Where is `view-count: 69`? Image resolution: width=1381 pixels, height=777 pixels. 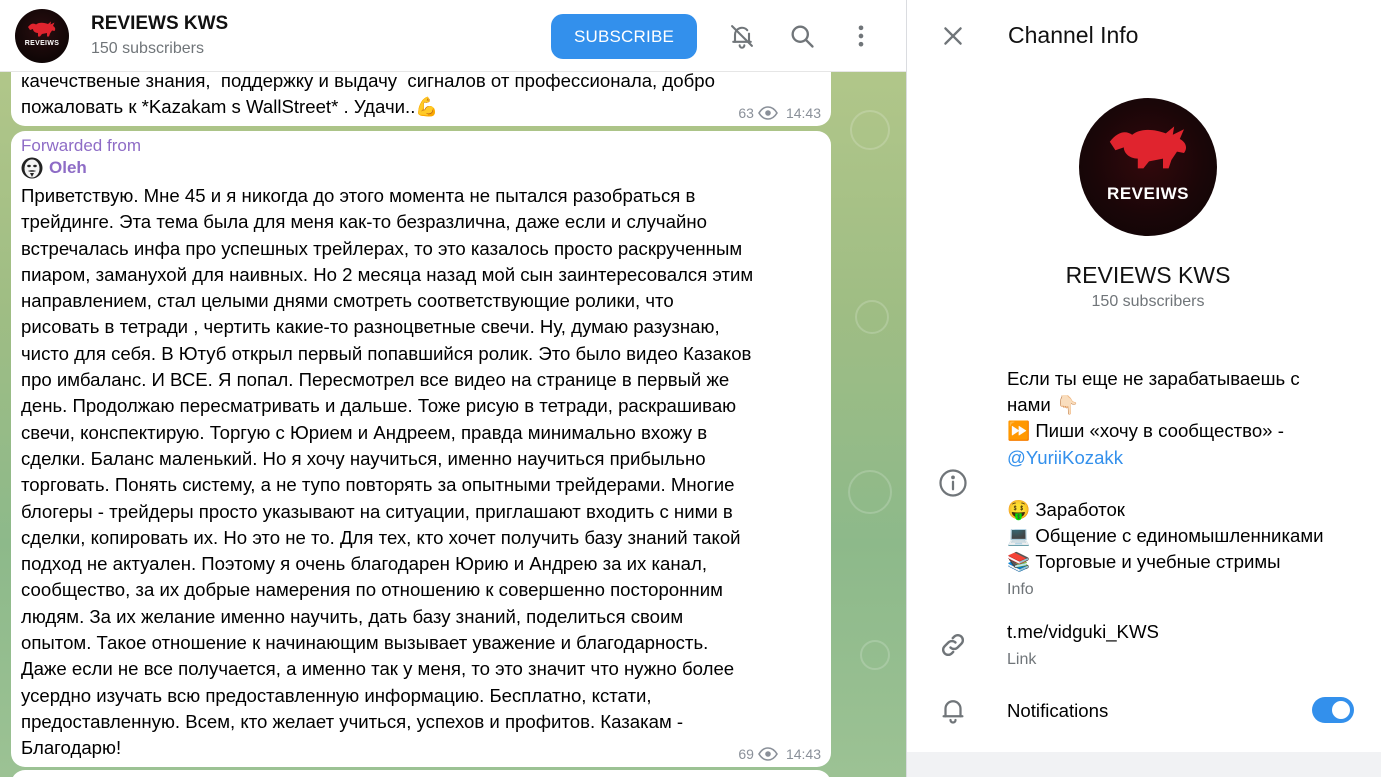 view-count: 69 is located at coordinates (746, 754).